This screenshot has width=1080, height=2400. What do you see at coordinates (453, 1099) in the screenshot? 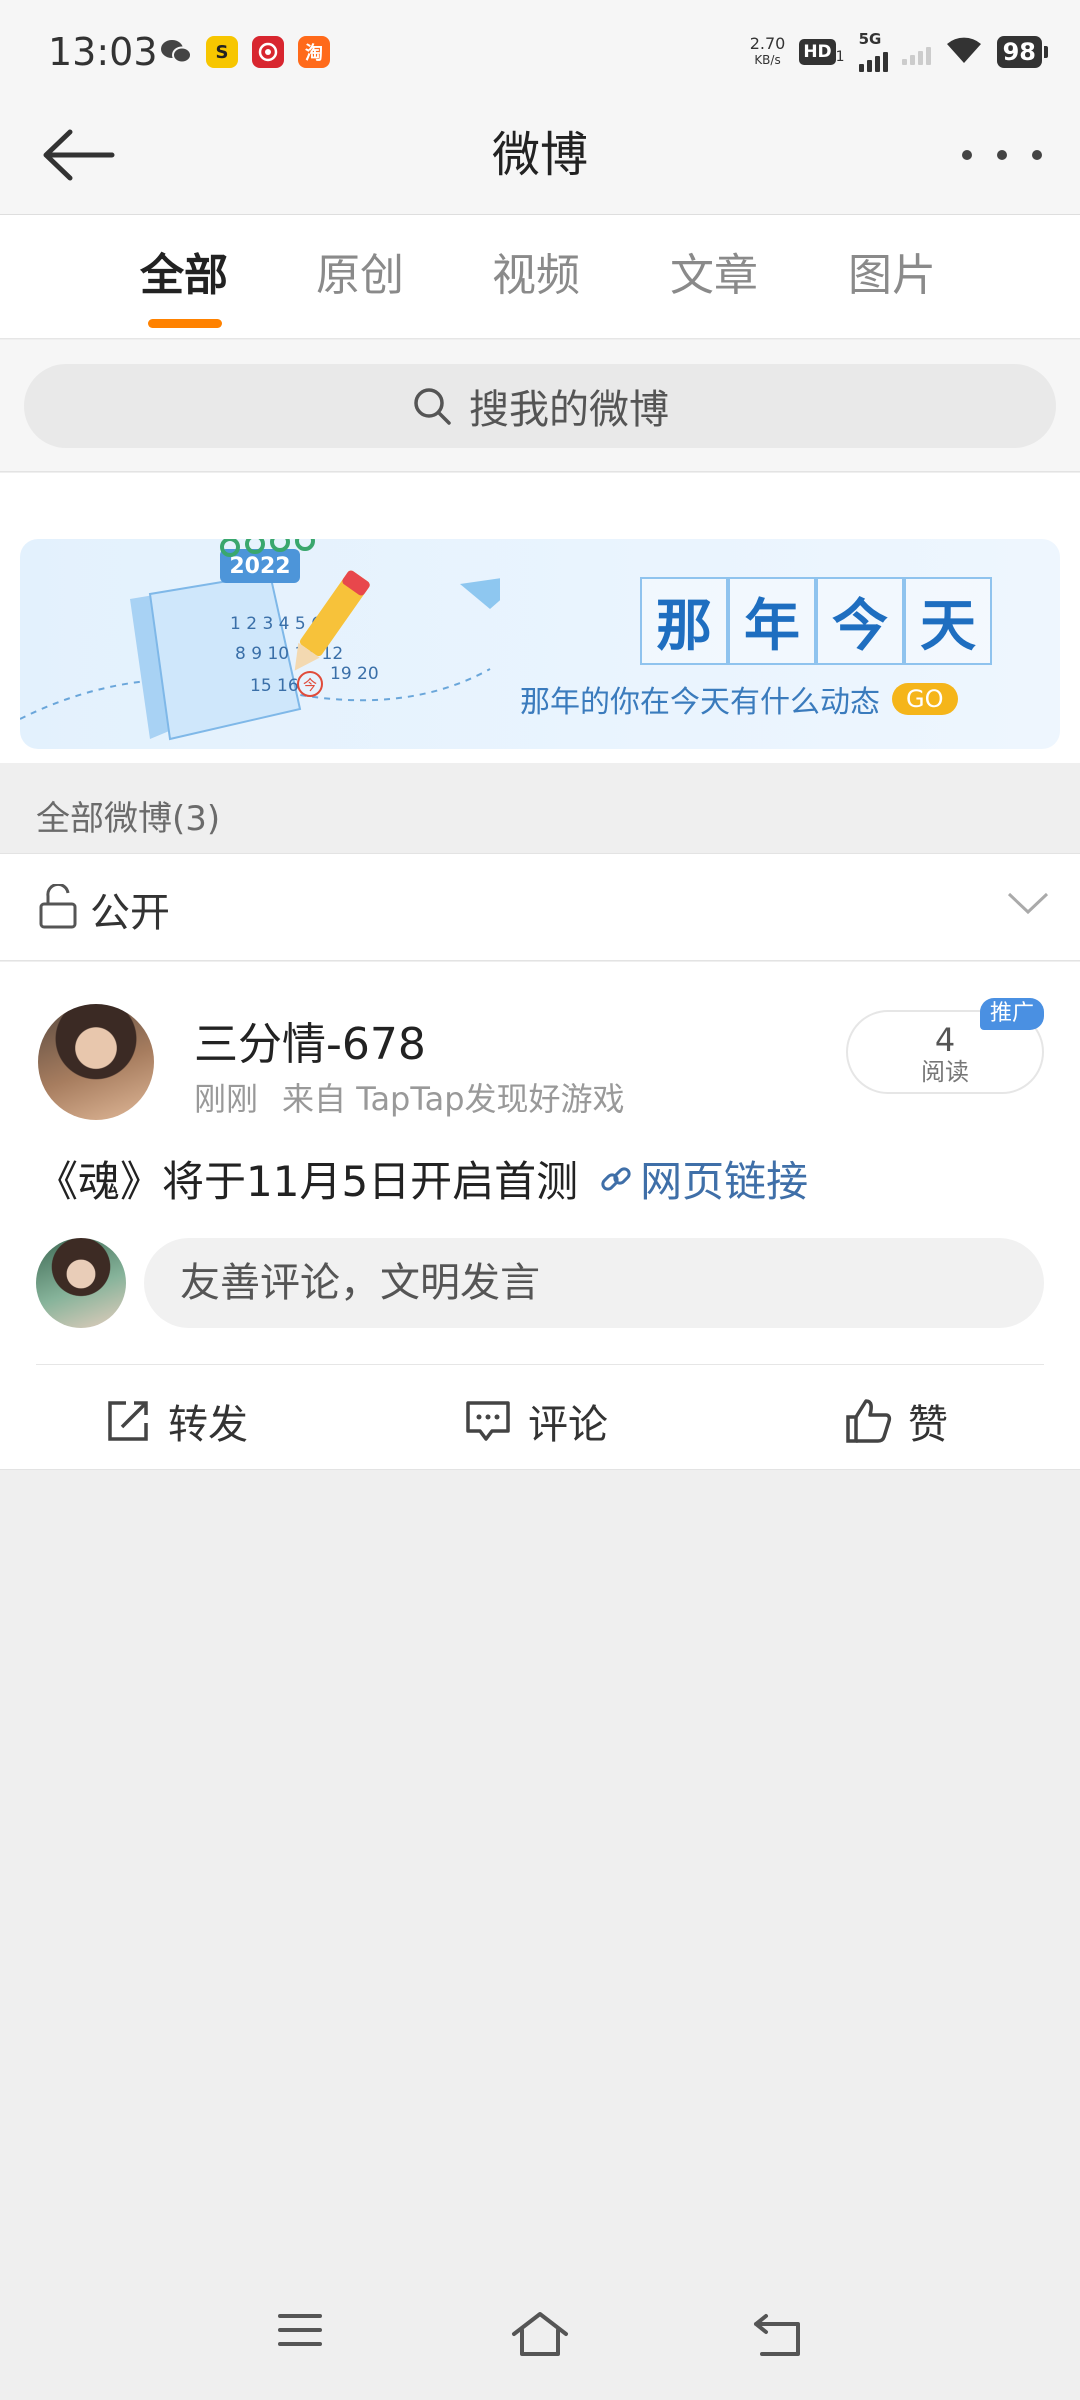
I see `post-source: 来自 TapTap发现好游戏` at bounding box center [453, 1099].